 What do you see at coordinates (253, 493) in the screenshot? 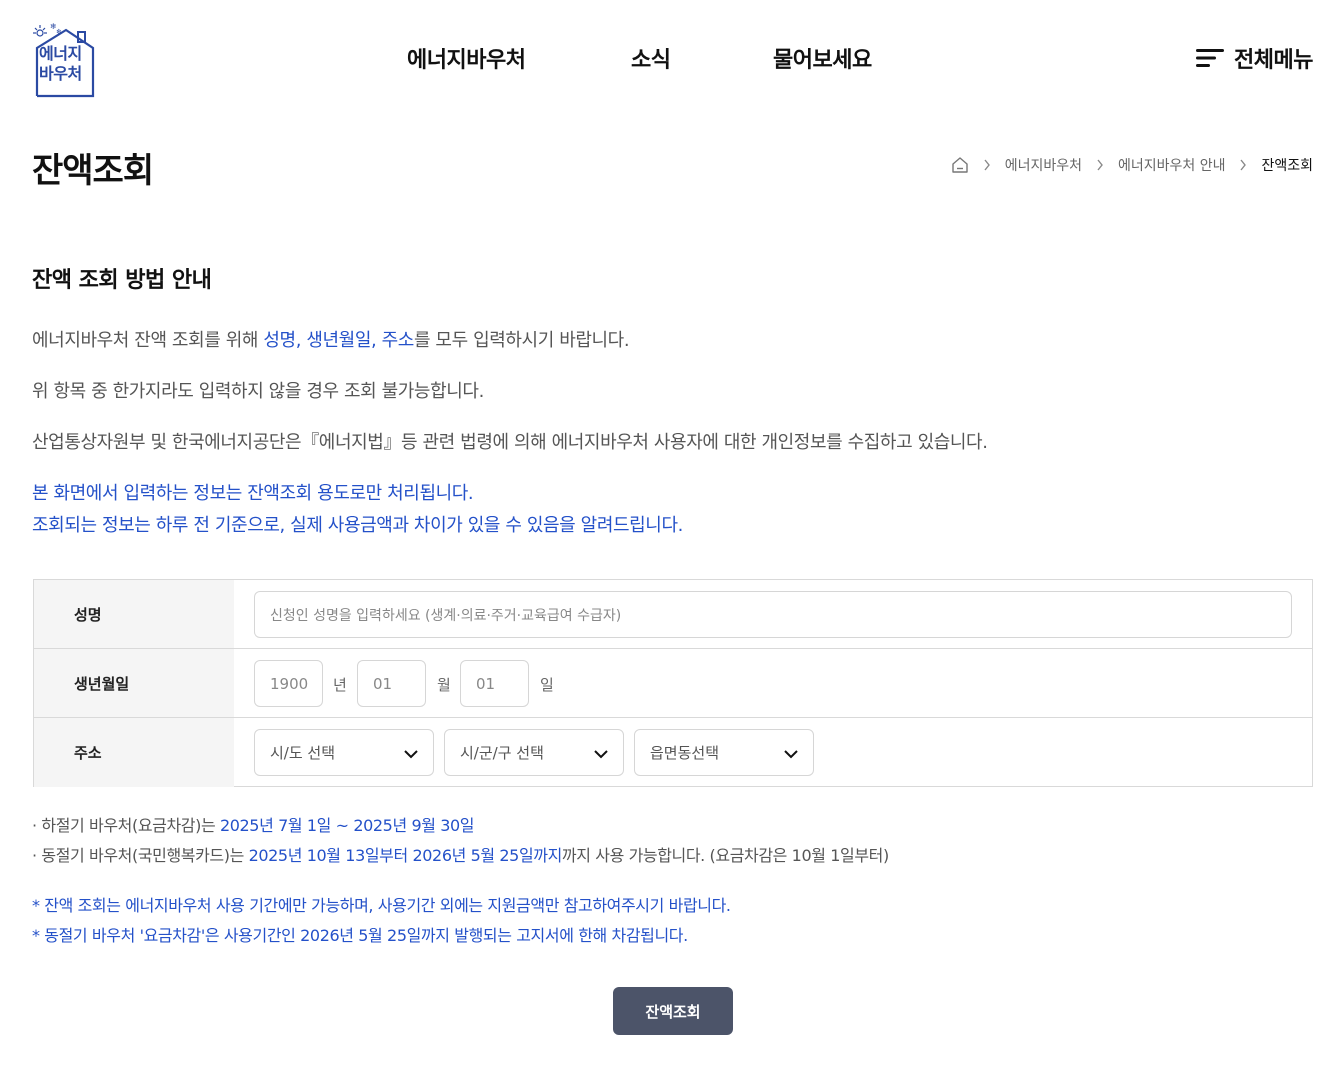
I see `guide-line-usage-purpose: 본 화면에서 입력하는 정보는 잔액조회 용도로만 처리됩니다.` at bounding box center [253, 493].